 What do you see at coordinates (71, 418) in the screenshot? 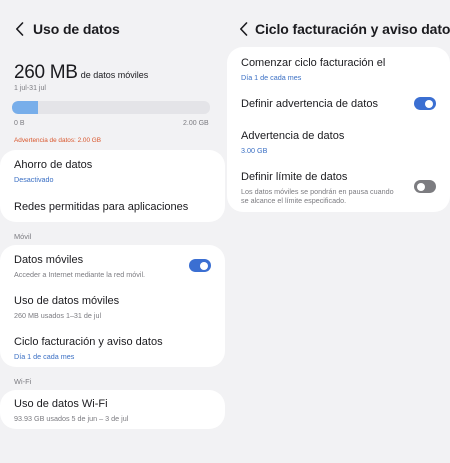
I see `wifi-usage-desc: 93.93 GB usados 5 de jun – 3 de jul` at bounding box center [71, 418].